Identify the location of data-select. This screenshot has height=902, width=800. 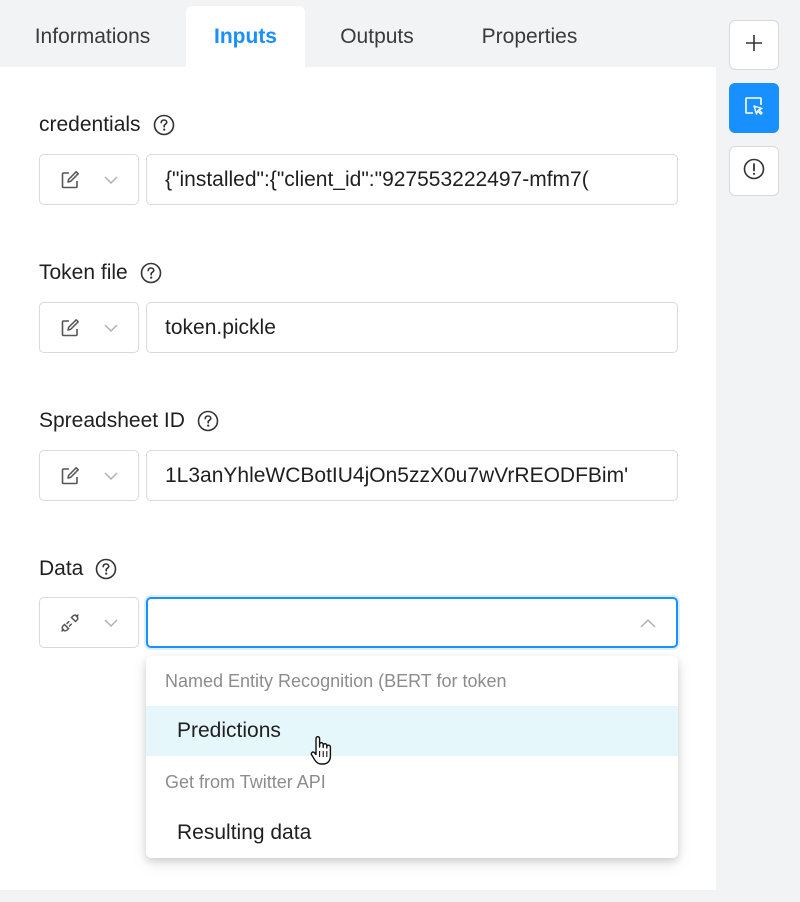
(412, 622).